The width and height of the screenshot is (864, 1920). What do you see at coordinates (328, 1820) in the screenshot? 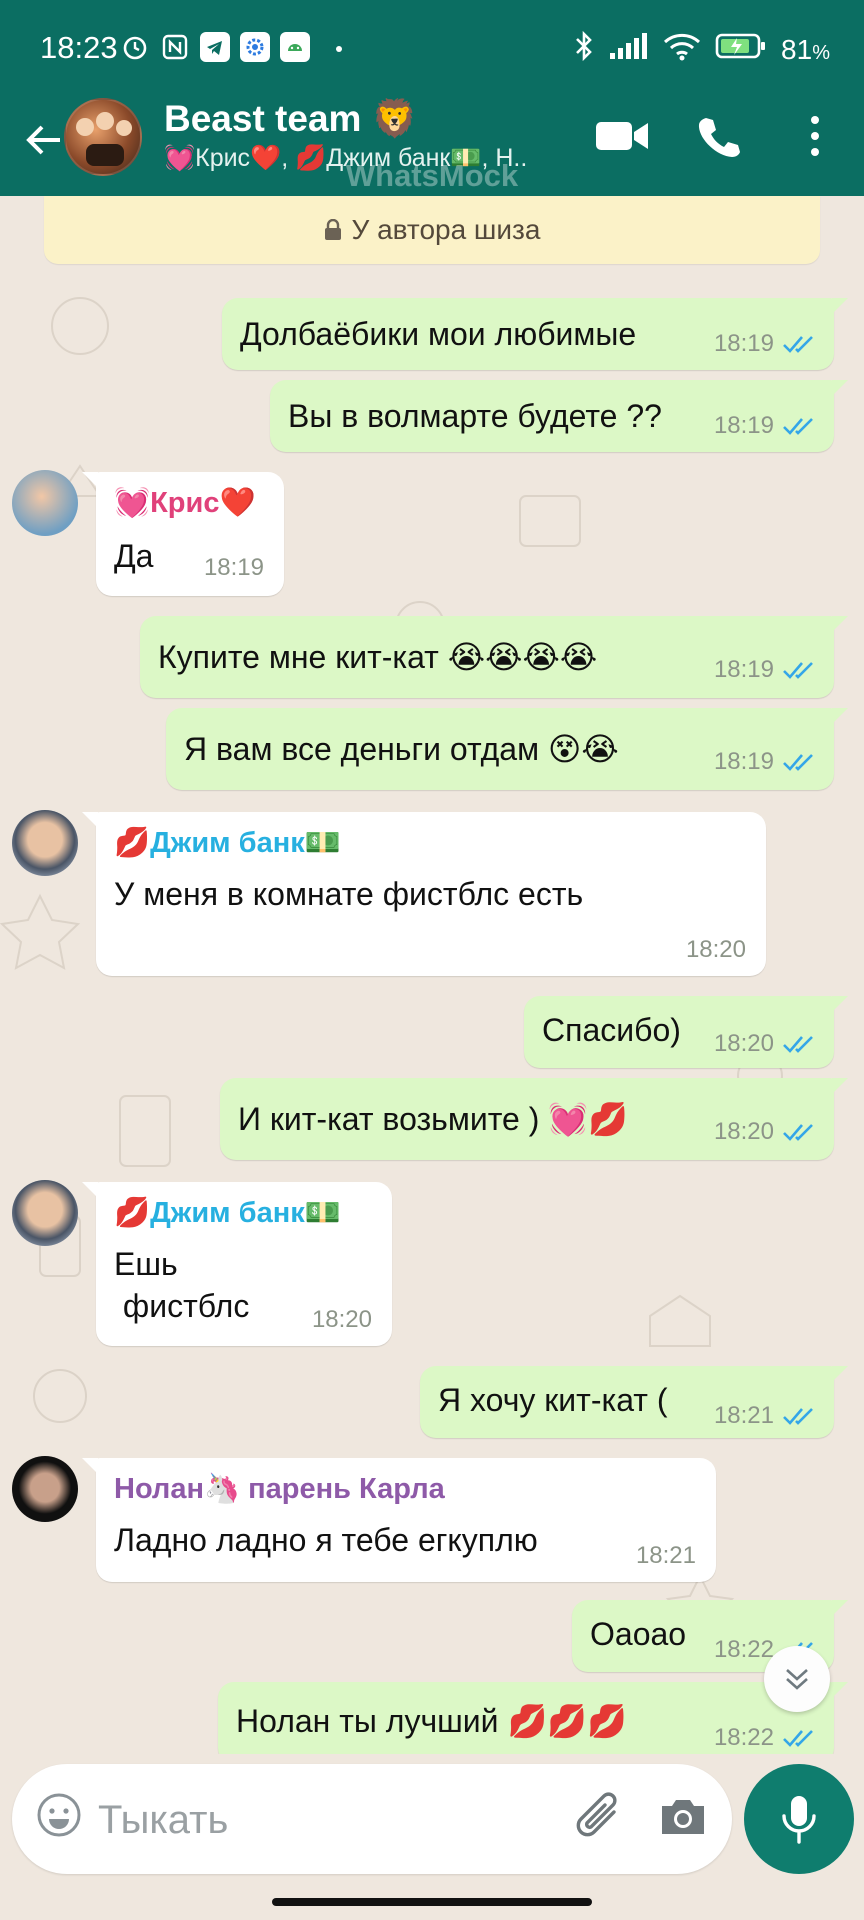
I see `message-input` at bounding box center [328, 1820].